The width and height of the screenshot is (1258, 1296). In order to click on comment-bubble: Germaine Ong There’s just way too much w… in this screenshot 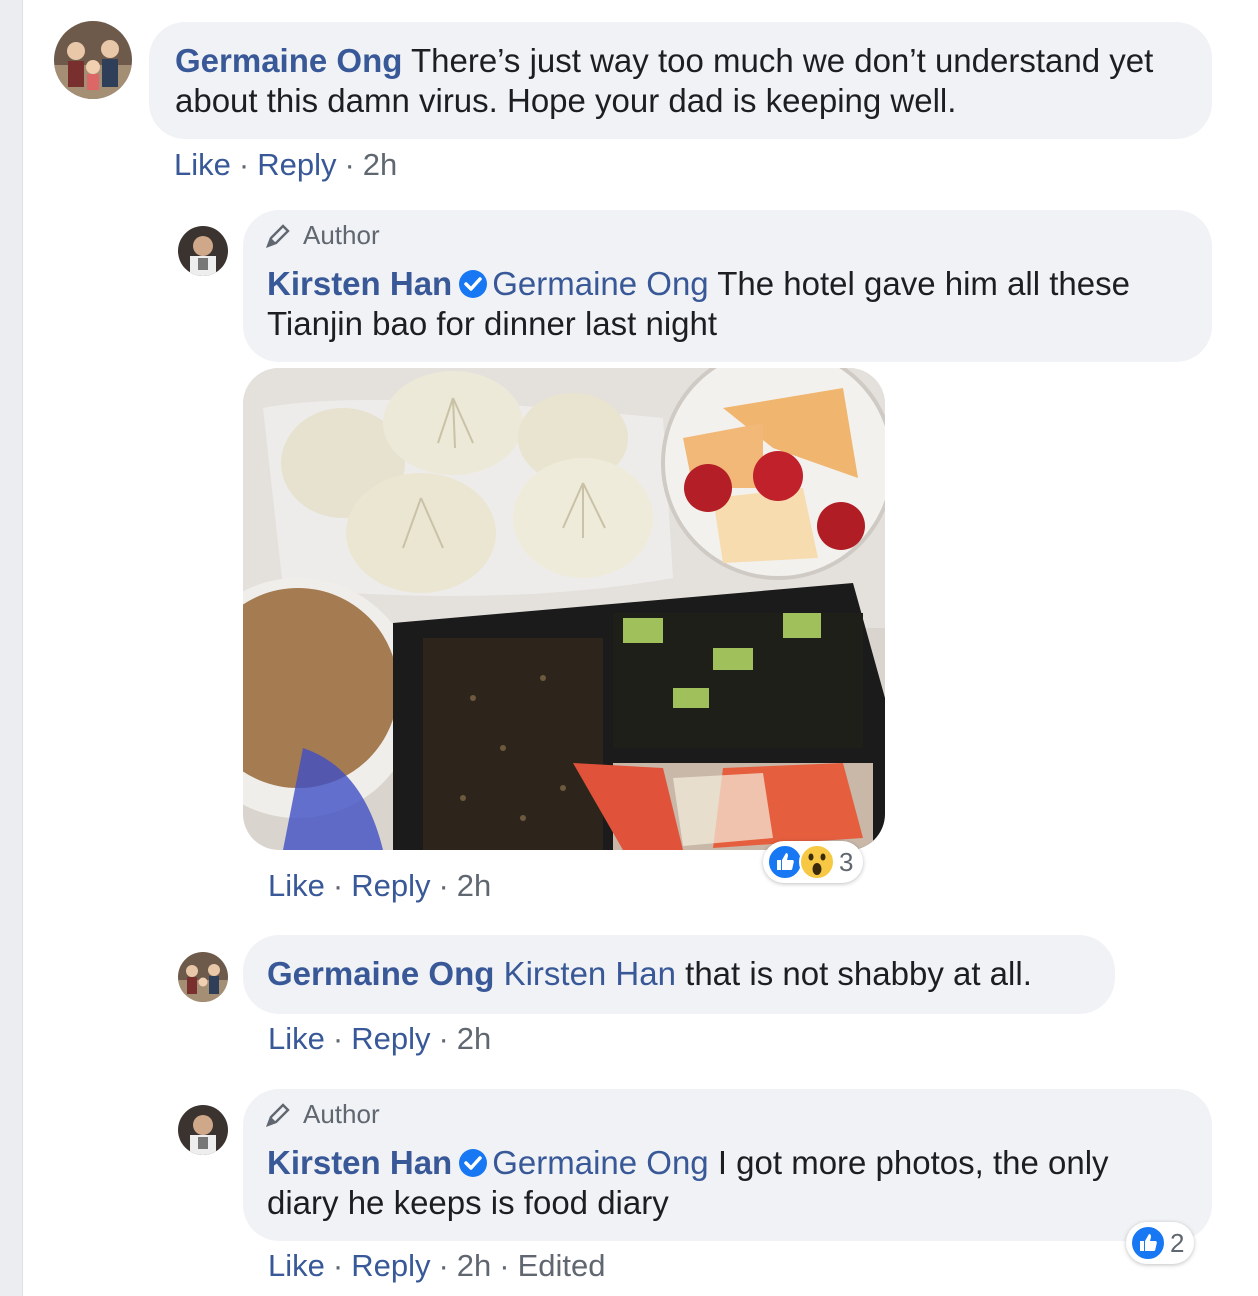, I will do `click(680, 80)`.